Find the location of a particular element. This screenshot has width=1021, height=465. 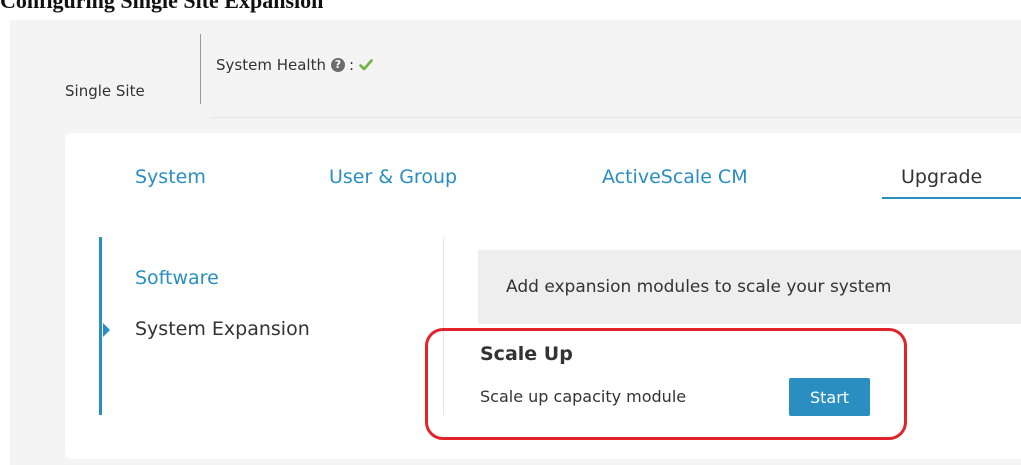

question-circle-icon: ? is located at coordinates (337, 65).